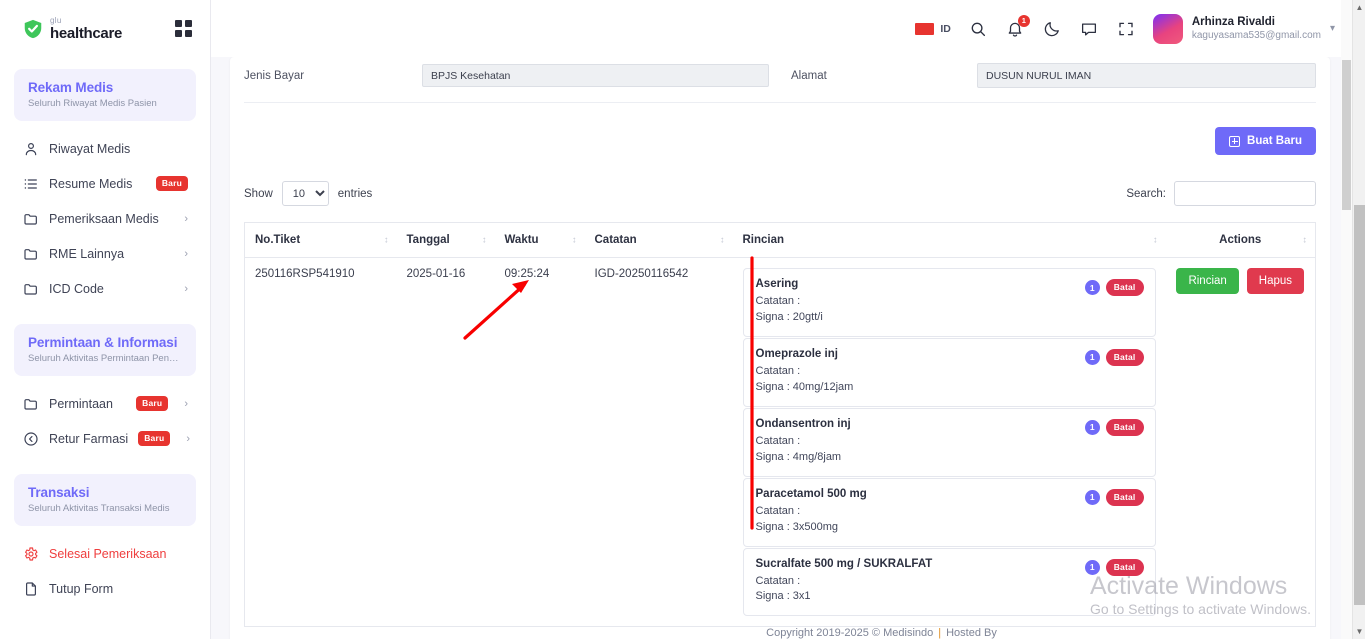 Image resolution: width=1365 pixels, height=639 pixels. I want to click on field-jenis-bayar: Jenis Bayar, so click(506, 75).